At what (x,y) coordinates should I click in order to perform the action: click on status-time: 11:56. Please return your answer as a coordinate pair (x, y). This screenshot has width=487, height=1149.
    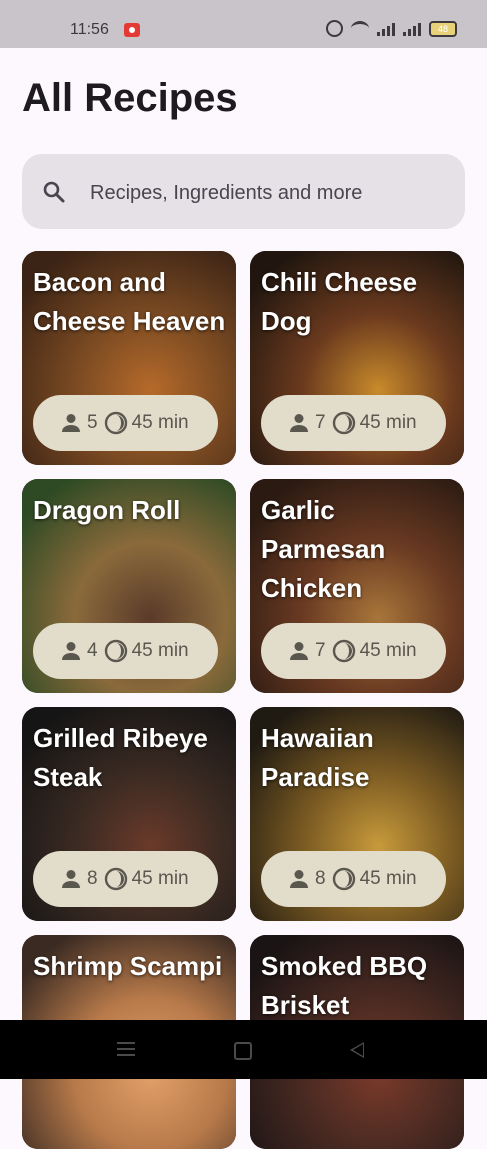
    Looking at the image, I should click on (89, 29).